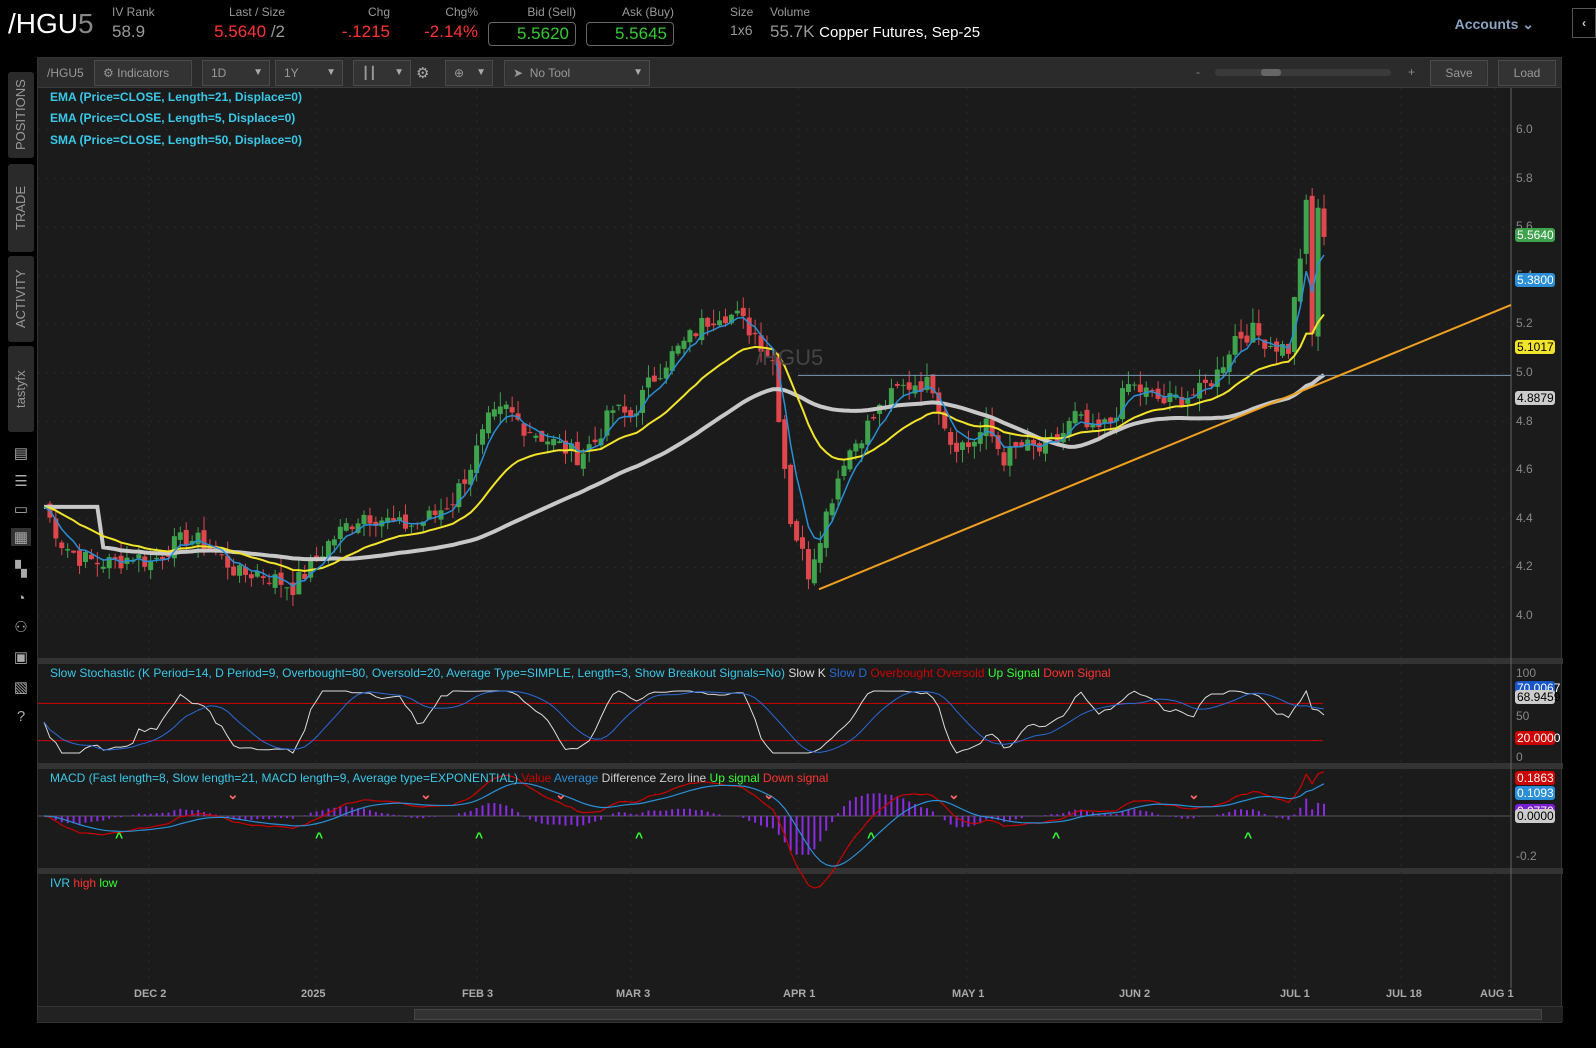 Image resolution: width=1596 pixels, height=1048 pixels. Describe the element at coordinates (807, 673) in the screenshot. I see `legend-slowk: Slow K` at that location.